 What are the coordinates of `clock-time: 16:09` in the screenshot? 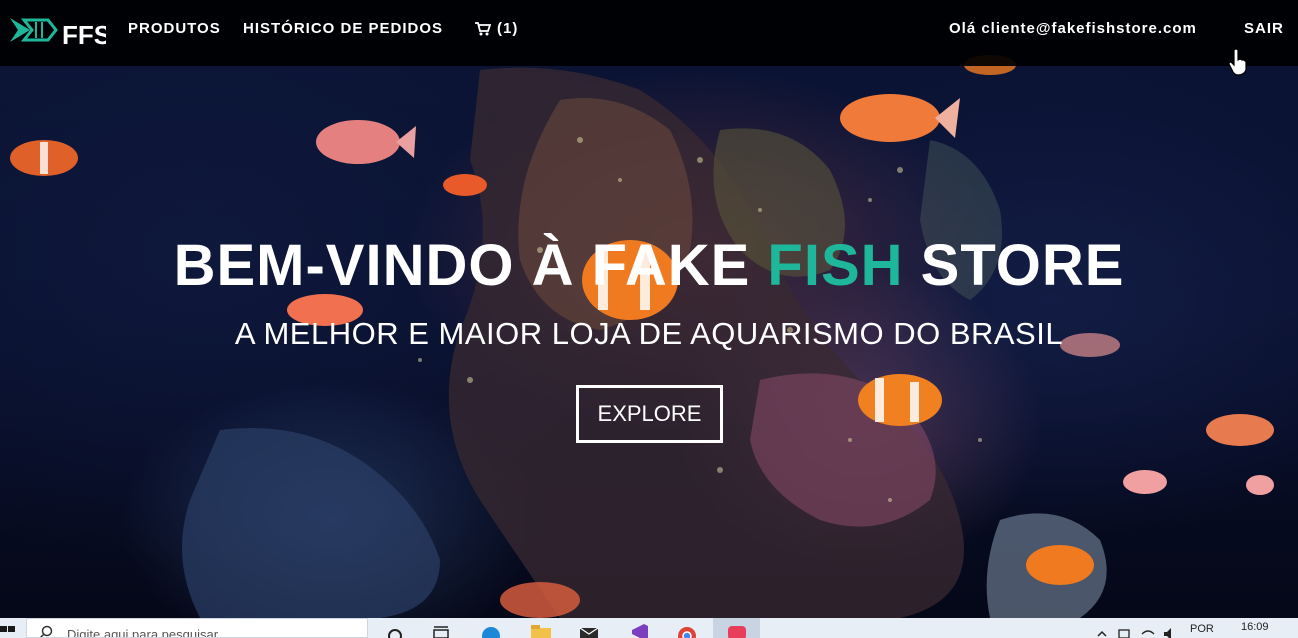 It's located at (1255, 627).